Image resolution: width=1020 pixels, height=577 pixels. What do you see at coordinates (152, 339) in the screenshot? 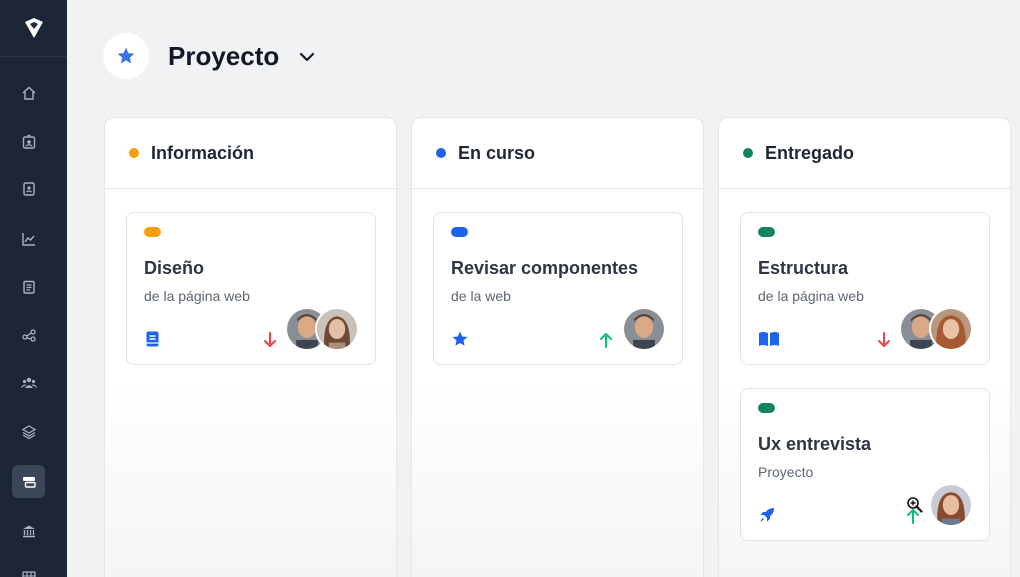
I see `book-icon` at bounding box center [152, 339].